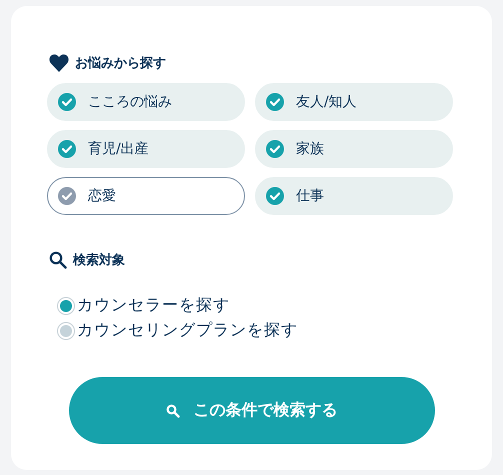  Describe the element at coordinates (256, 330) in the screenshot. I see `radio-option: カウンセリングプランを探す` at that location.